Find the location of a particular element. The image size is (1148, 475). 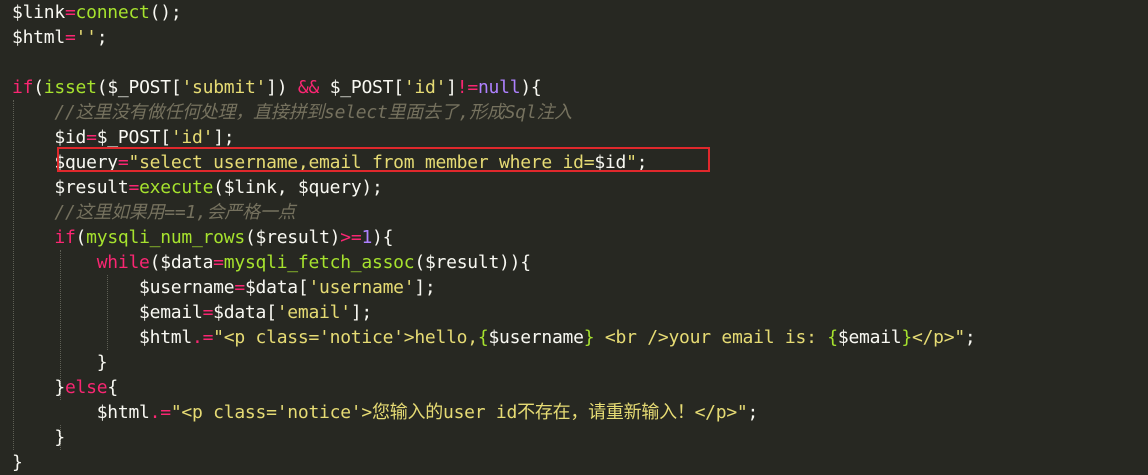

code-line: //这里如果用==1,会严格一点 is located at coordinates (153, 212).